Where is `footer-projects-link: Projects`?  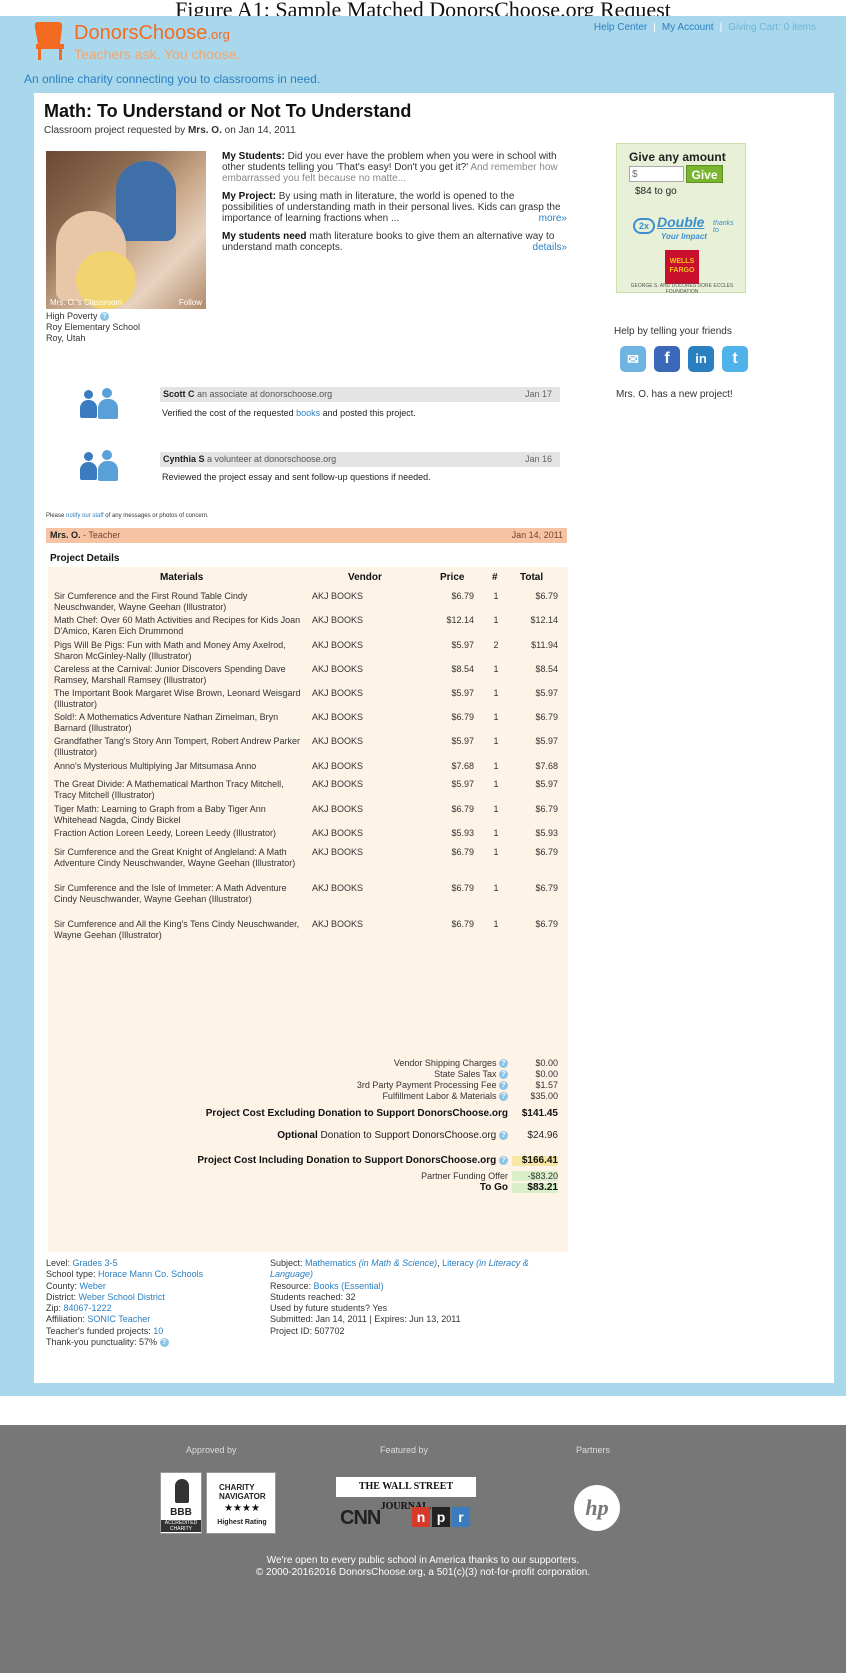 footer-projects-link: Projects is located at coordinates (318, 1410).